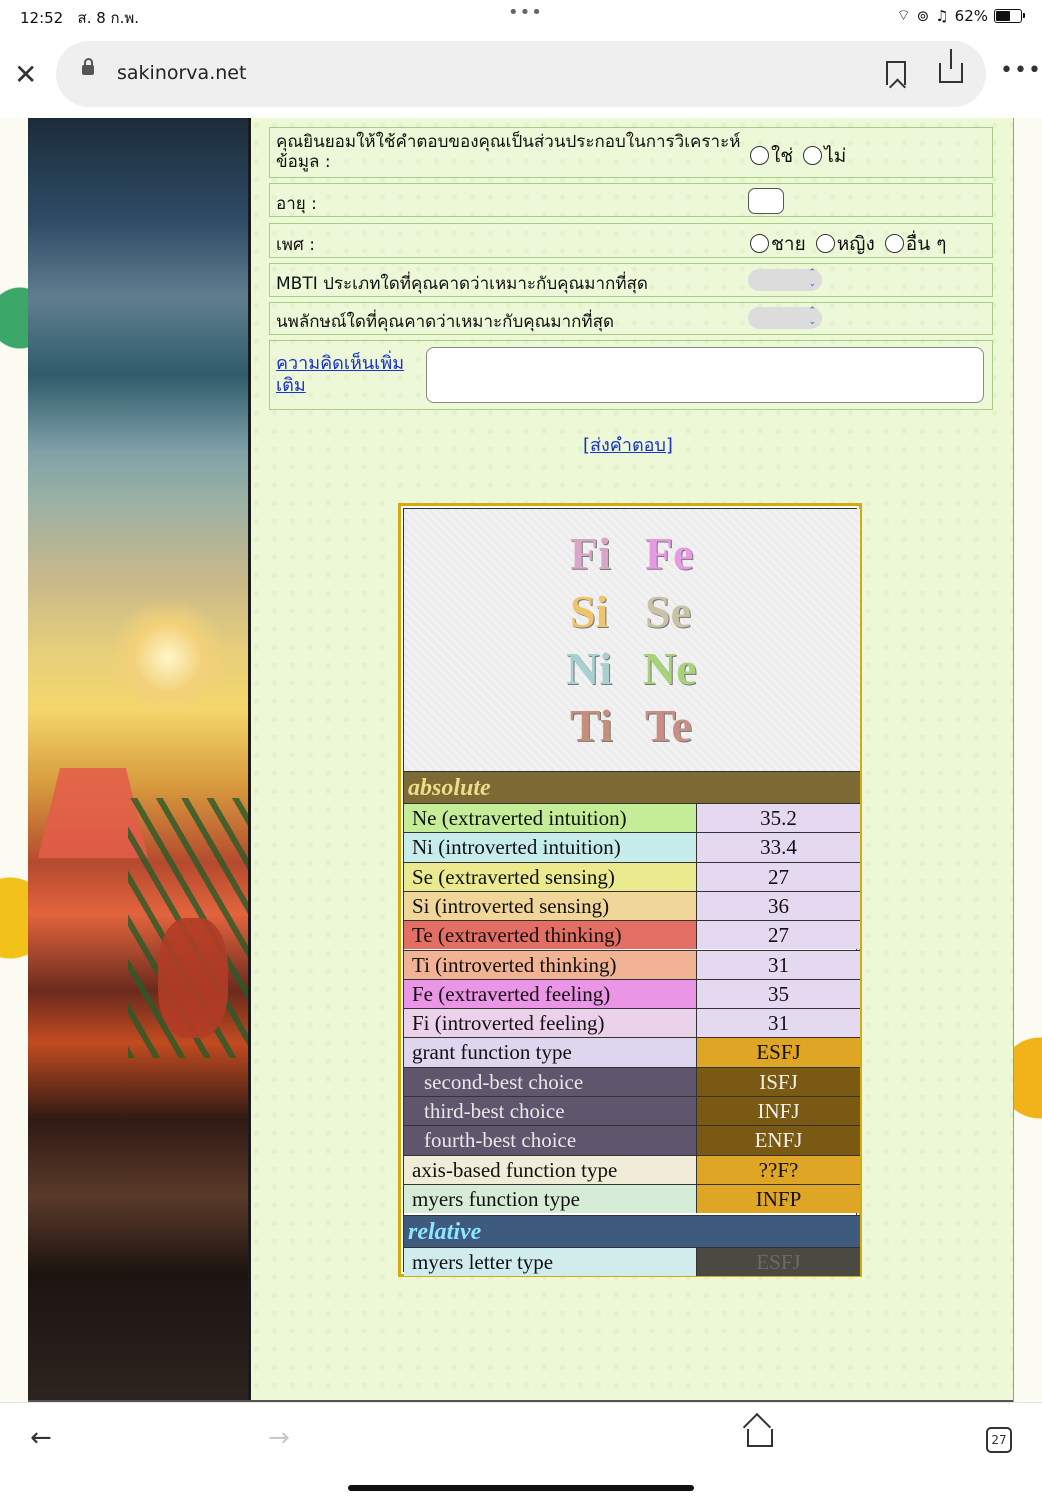 This screenshot has width=1042, height=1501. What do you see at coordinates (771, 156) in the screenshot?
I see `consent-yes-radio: ใช่` at bounding box center [771, 156].